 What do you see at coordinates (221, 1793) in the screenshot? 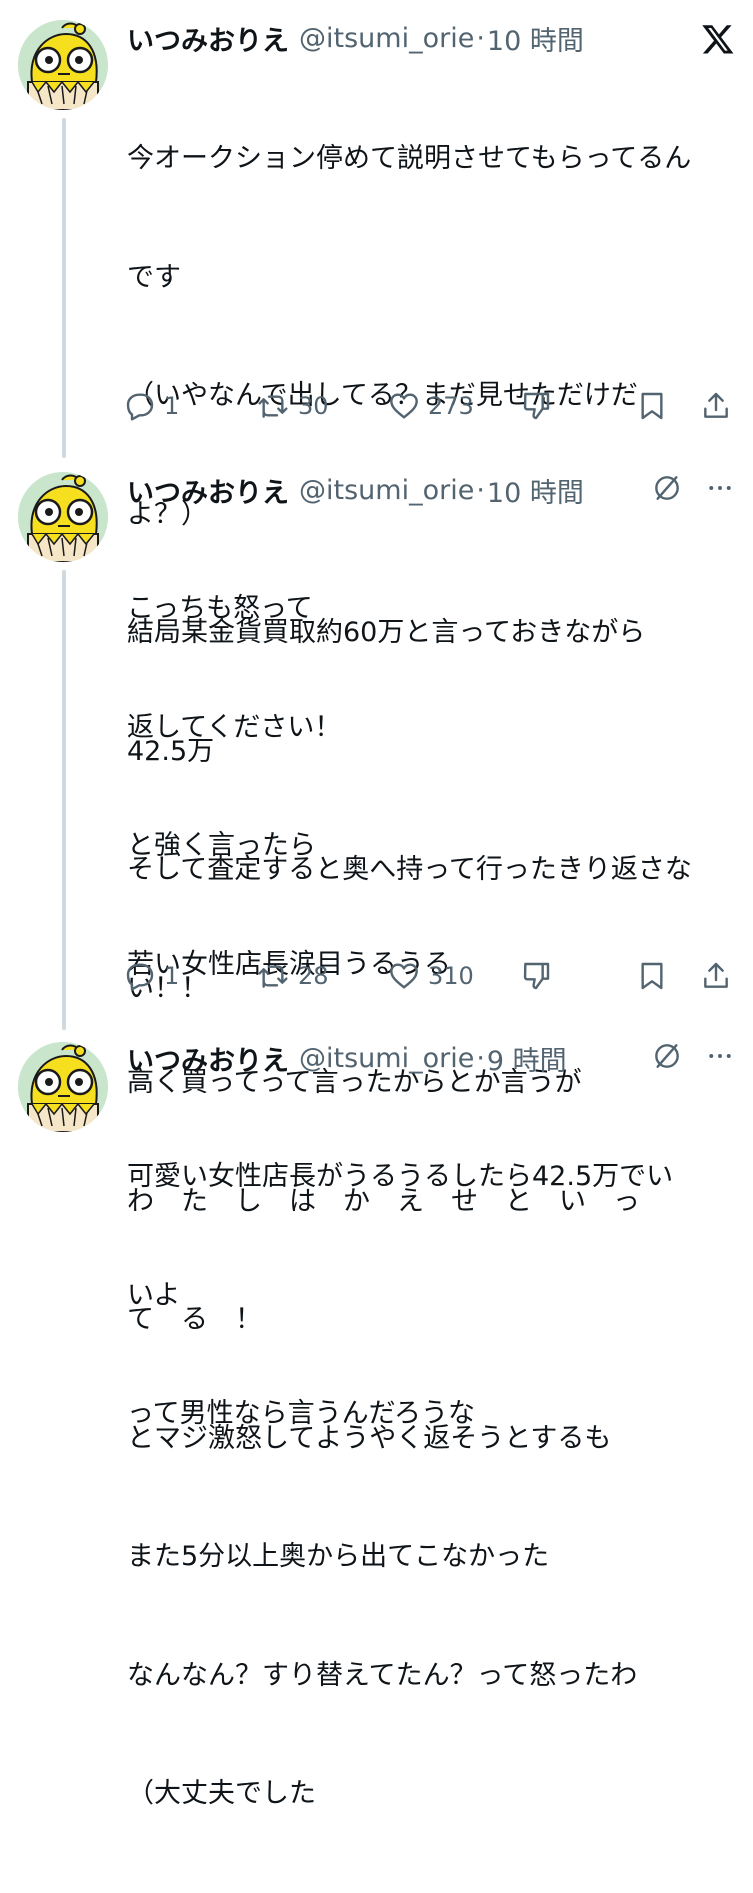
I see `tweet-line: （大丈夫でした` at bounding box center [221, 1793].